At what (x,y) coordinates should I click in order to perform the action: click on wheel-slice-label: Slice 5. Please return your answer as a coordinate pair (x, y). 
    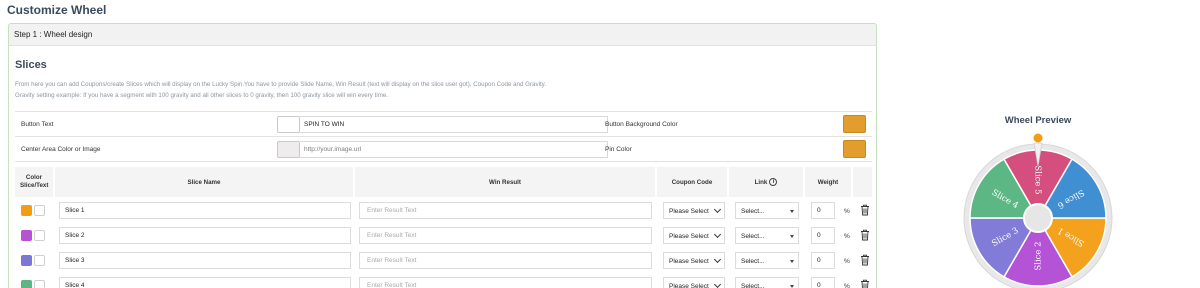
    Looking at the image, I should click on (1038, 179).